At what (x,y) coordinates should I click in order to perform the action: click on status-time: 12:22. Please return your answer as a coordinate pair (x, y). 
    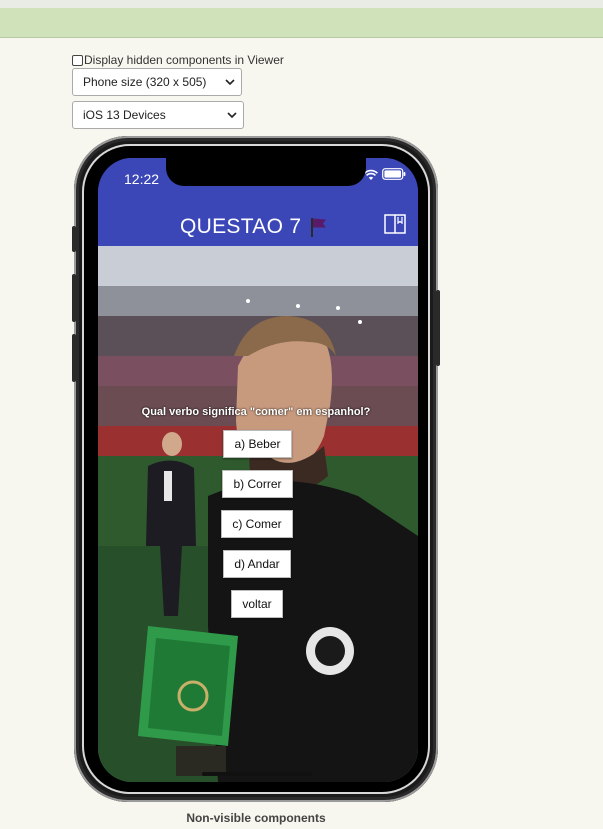
    Looking at the image, I should click on (142, 179).